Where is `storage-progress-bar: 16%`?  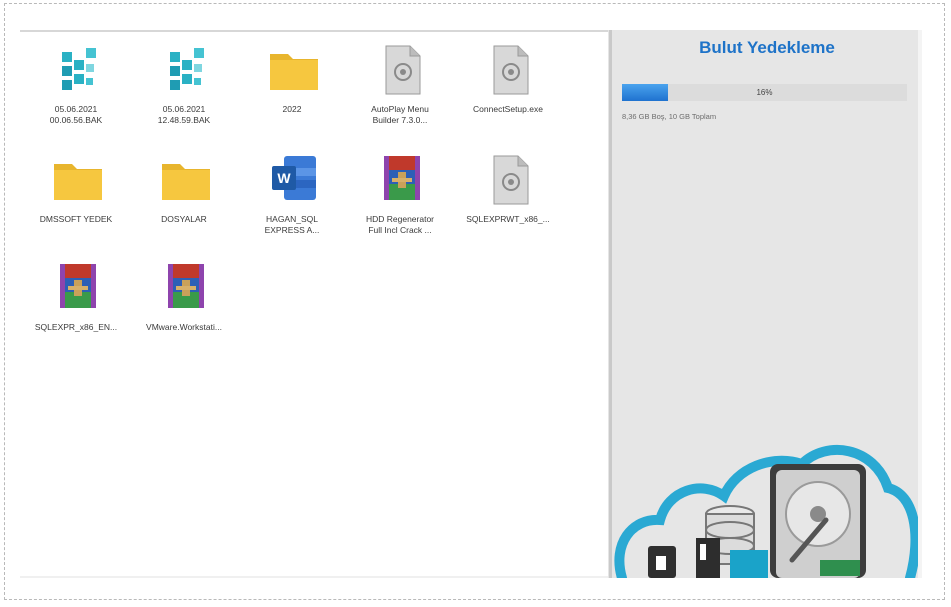 storage-progress-bar: 16% is located at coordinates (764, 92).